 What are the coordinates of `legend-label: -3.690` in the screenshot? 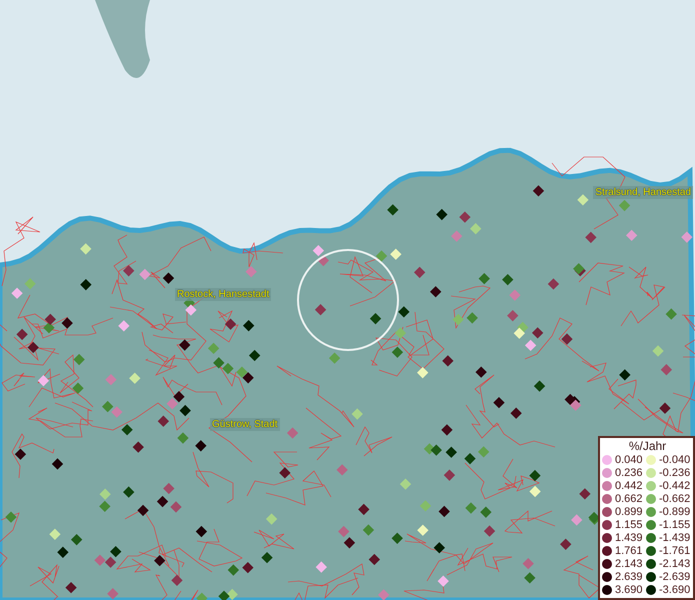 It's located at (674, 590).